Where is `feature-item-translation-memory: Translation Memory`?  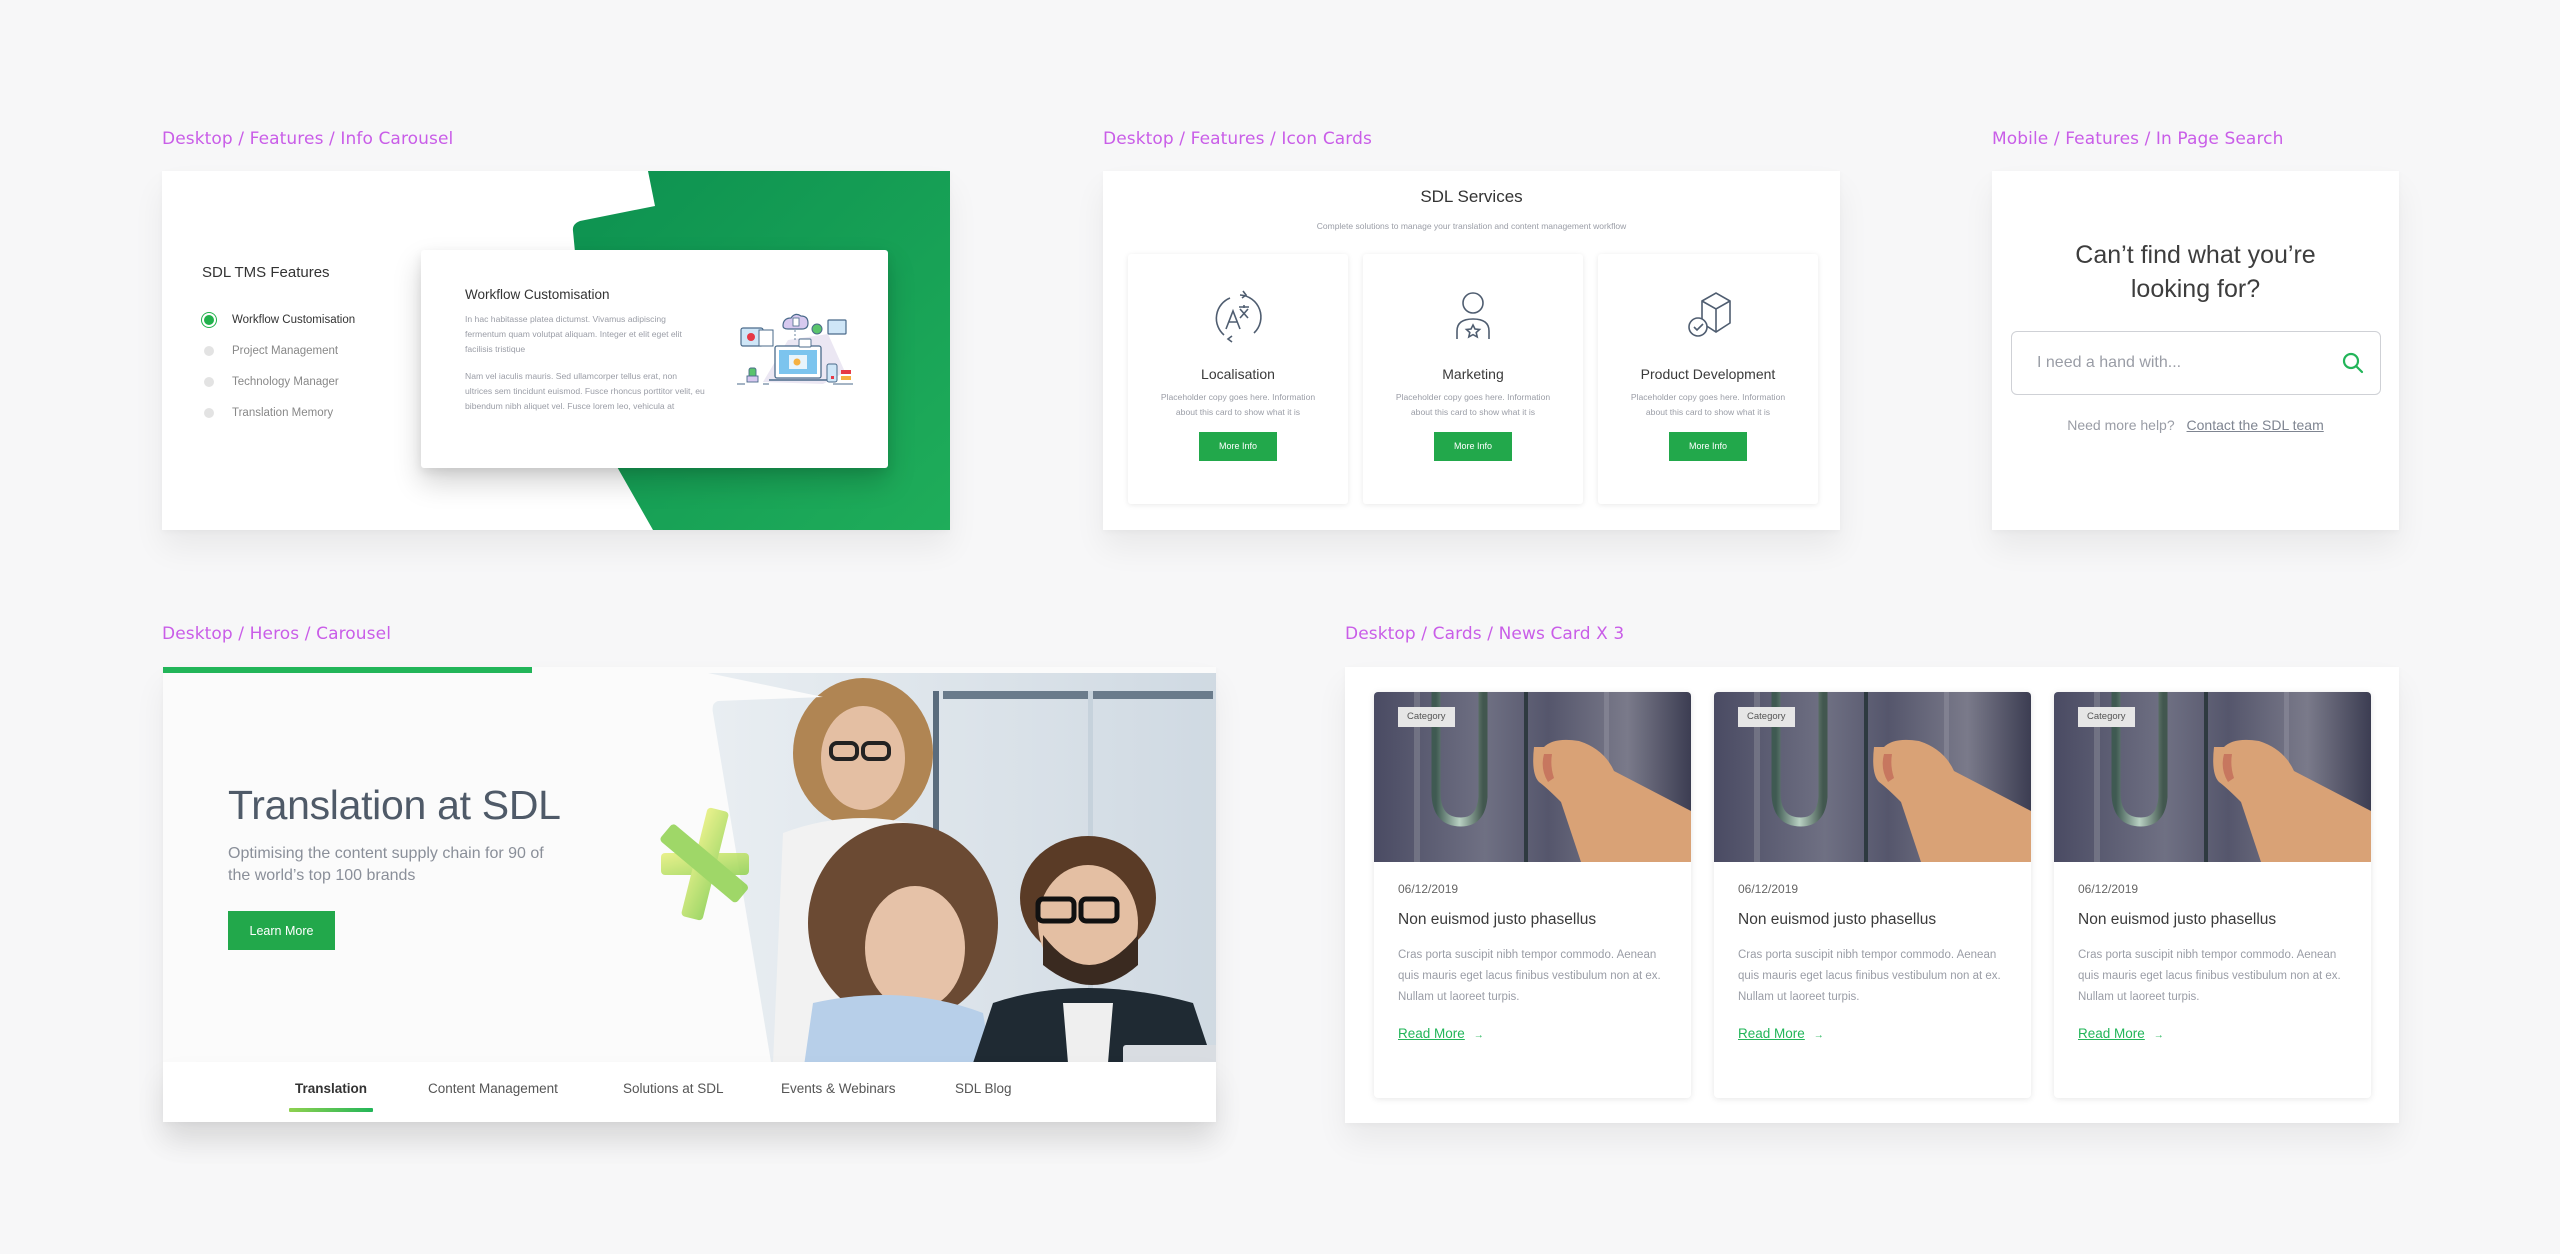 feature-item-translation-memory: Translation Memory is located at coordinates (278, 412).